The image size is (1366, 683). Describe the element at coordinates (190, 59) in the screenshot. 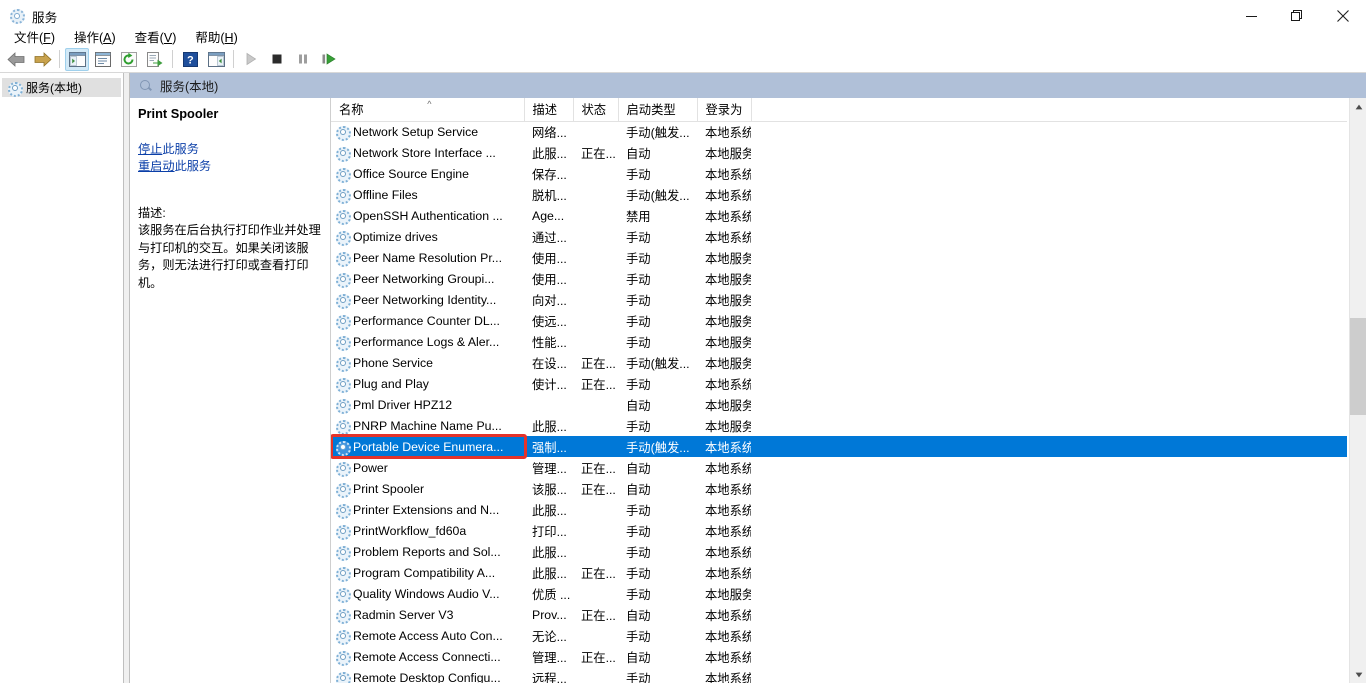

I see `help-icon: ?` at that location.